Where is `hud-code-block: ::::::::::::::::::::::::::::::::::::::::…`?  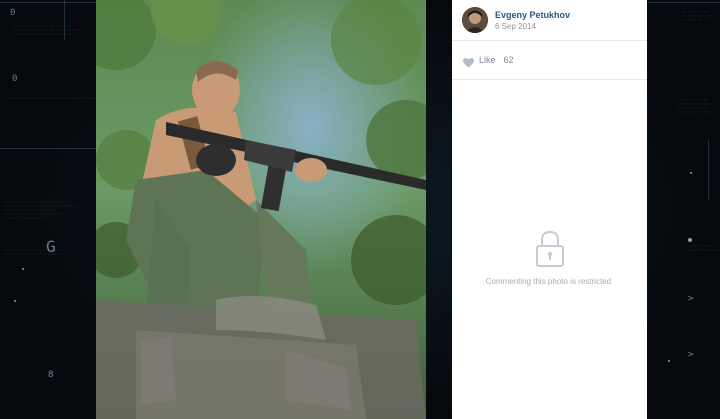 hud-code-block: ::::::::::::::::::::::::::::::::::::::::… is located at coordinates (56, 98).